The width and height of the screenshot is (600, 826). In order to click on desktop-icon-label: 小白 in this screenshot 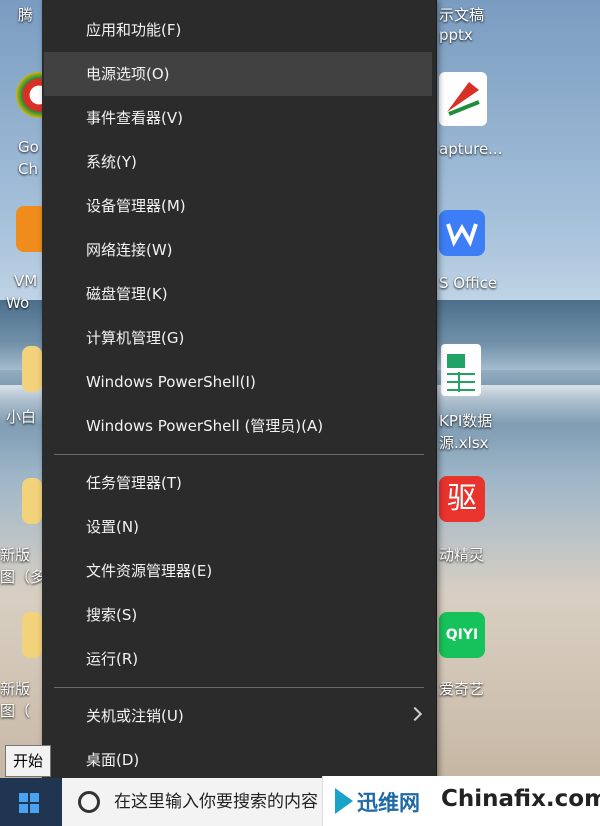, I will do `click(21, 417)`.